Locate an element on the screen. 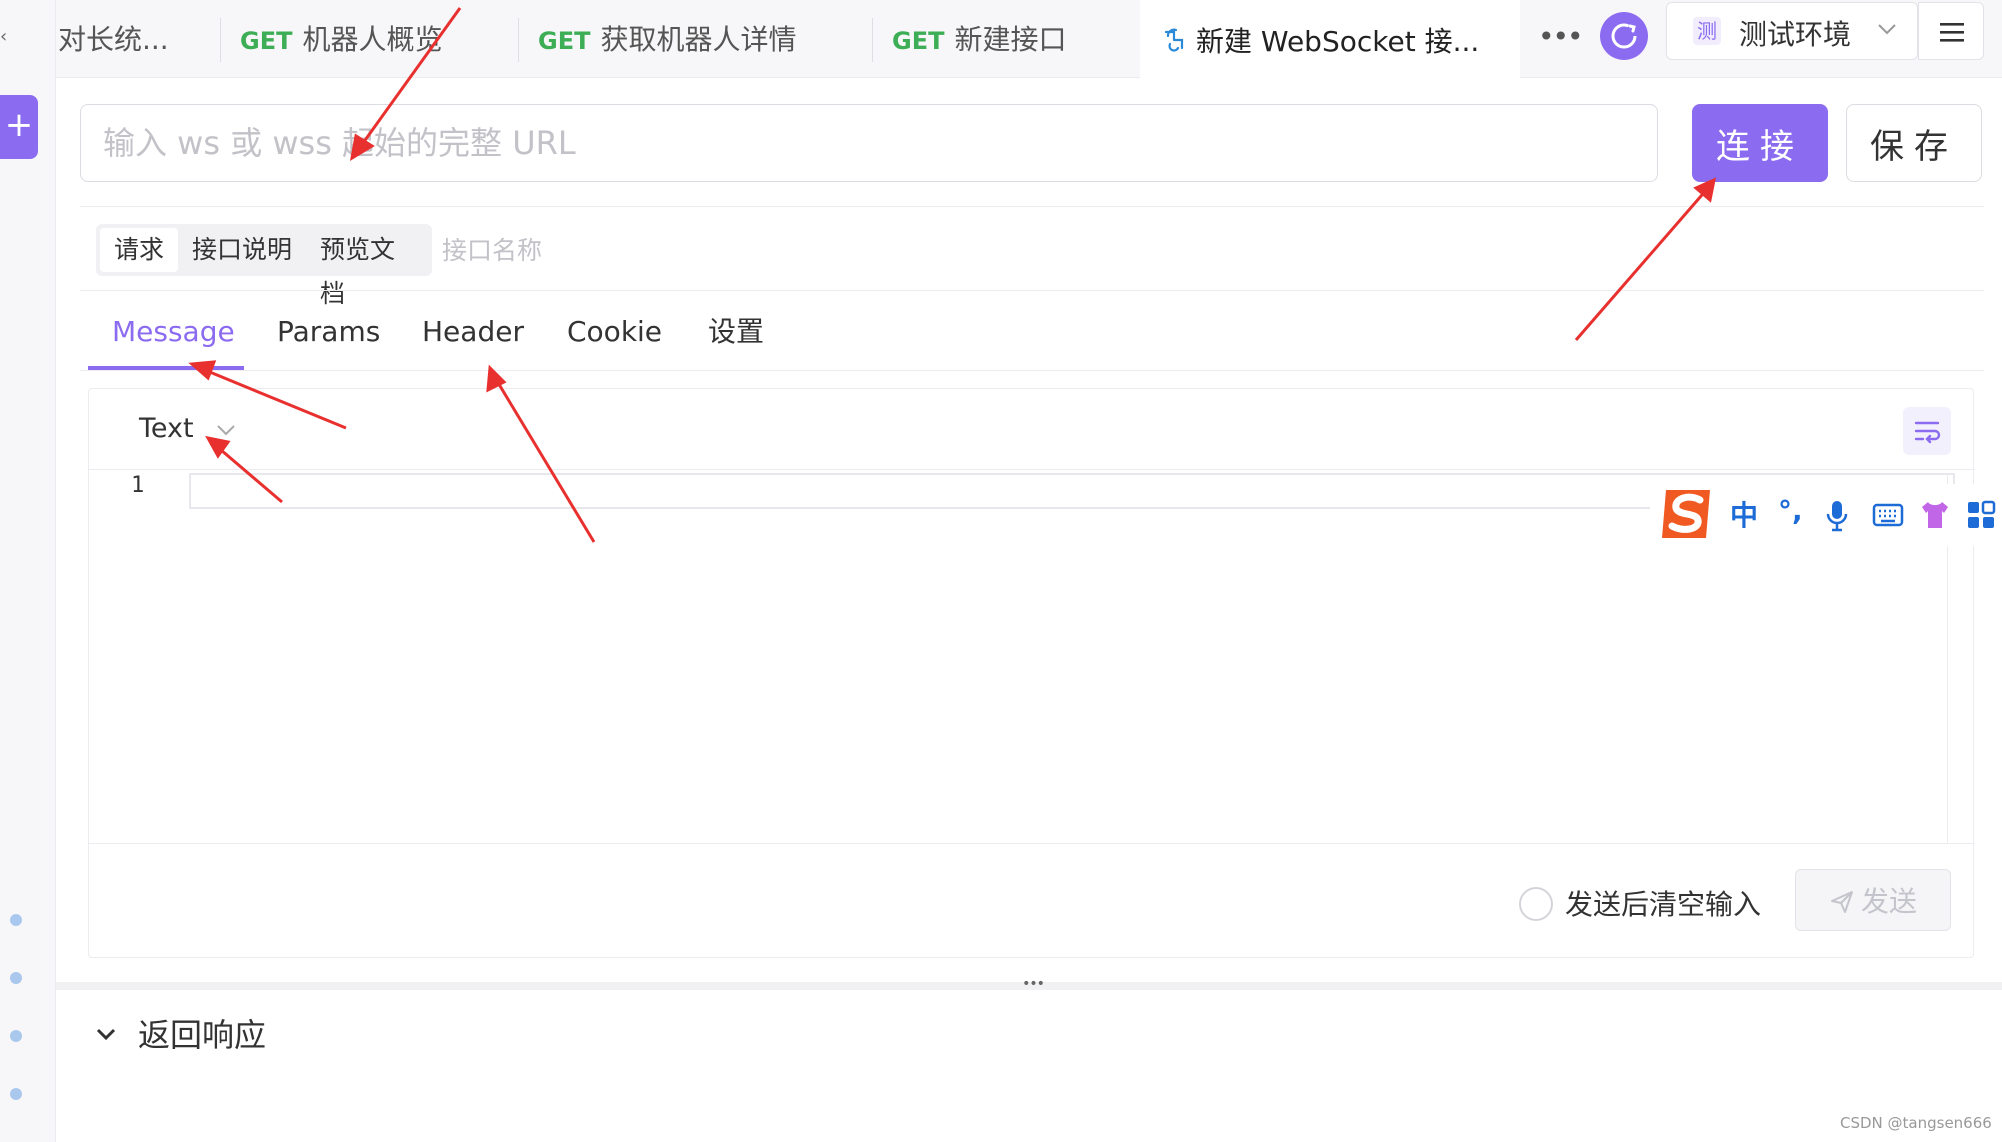 Image resolution: width=2002 pixels, height=1142 pixels. add-icon: + is located at coordinates (19, 127).